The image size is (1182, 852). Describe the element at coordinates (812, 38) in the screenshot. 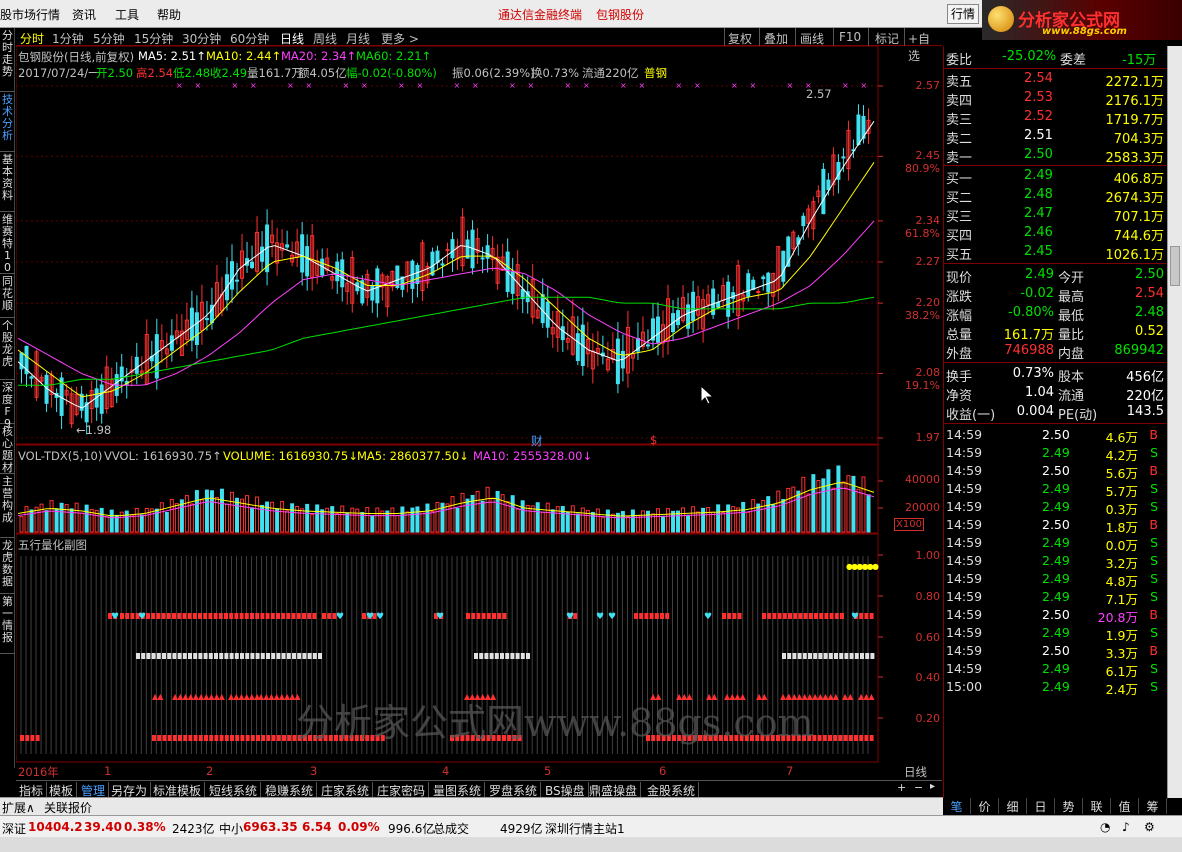

I see `draw-line-button: 画线` at that location.